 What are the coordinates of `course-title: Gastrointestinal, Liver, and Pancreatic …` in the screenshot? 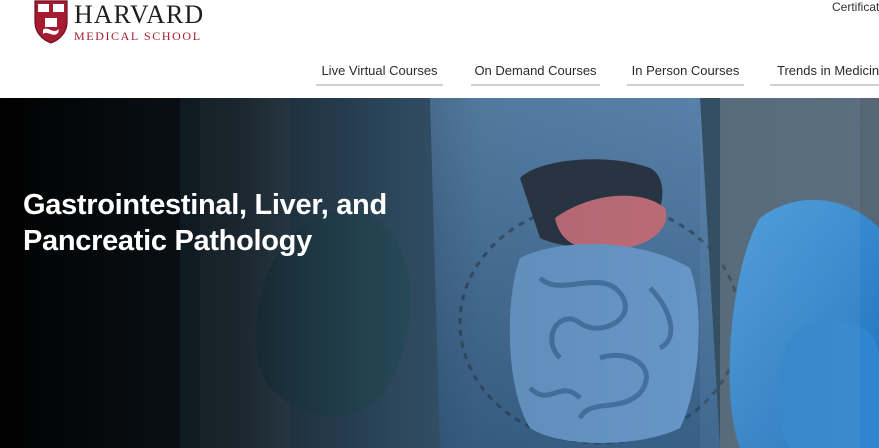 It's located at (243, 223).